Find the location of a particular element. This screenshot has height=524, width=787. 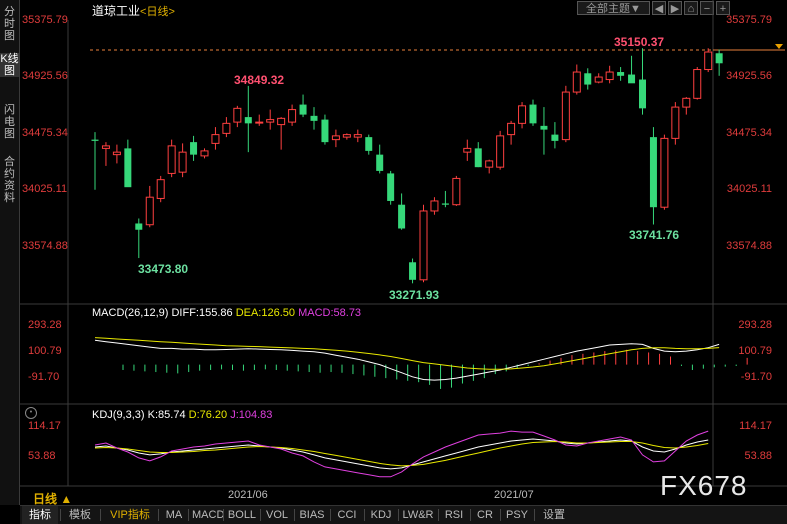

macd-axis-right-1: 100.79 is located at coordinates (755, 351).